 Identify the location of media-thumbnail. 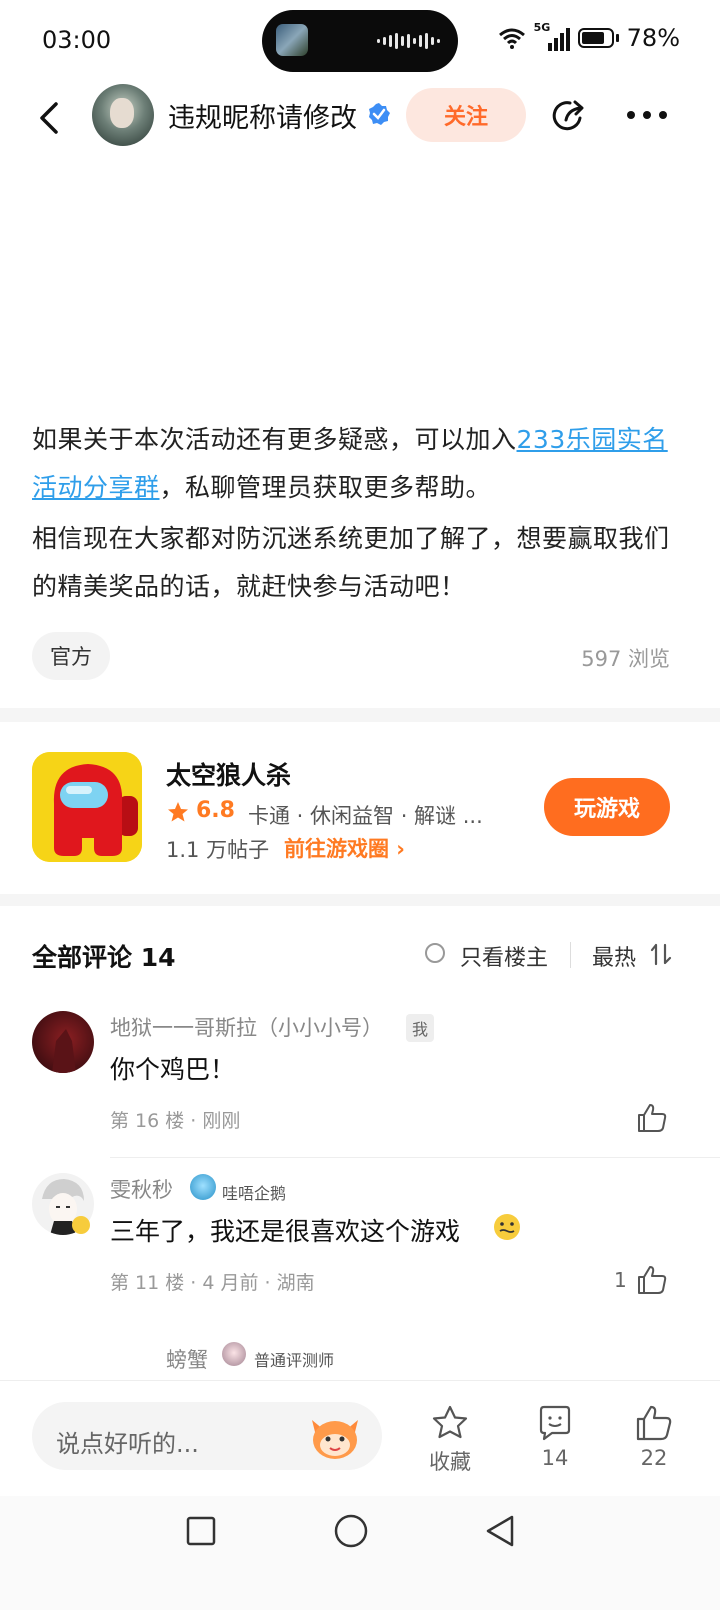
(292, 40).